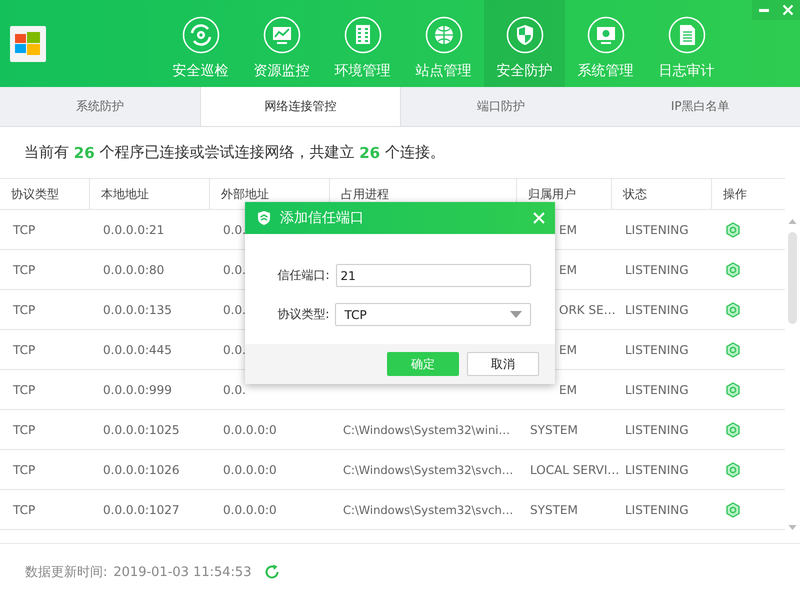 The width and height of the screenshot is (800, 600). What do you see at coordinates (182, 572) in the screenshot?
I see `update-time: 2019-01-03 11:54:53` at bounding box center [182, 572].